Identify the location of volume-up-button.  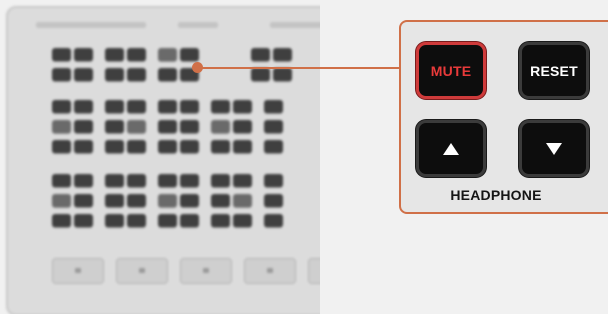
(451, 148).